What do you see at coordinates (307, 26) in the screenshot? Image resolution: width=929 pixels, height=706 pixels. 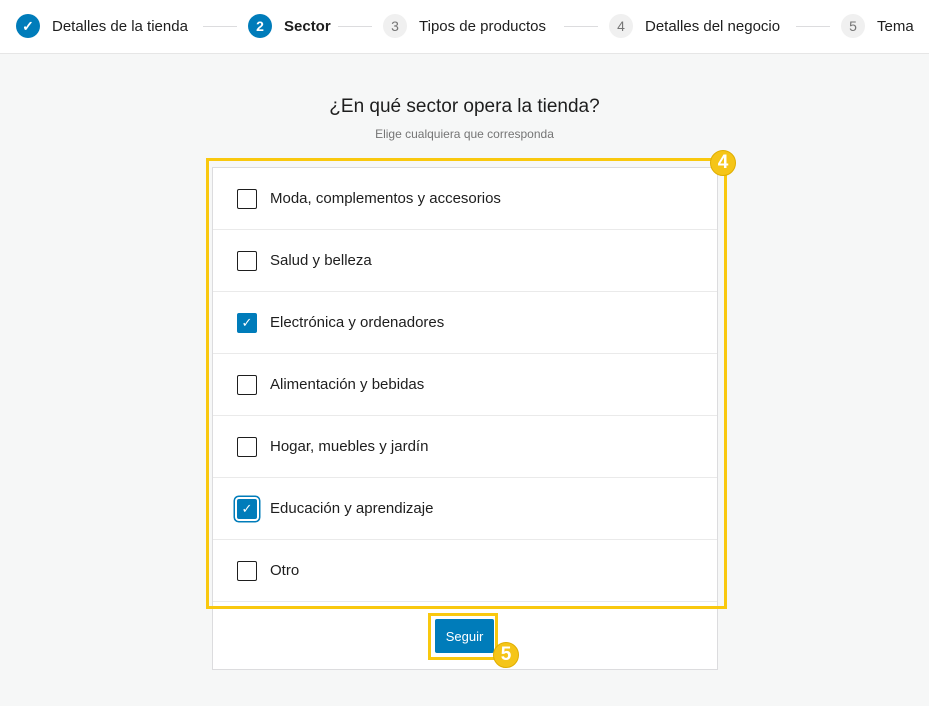 I see `step-label: Sector` at bounding box center [307, 26].